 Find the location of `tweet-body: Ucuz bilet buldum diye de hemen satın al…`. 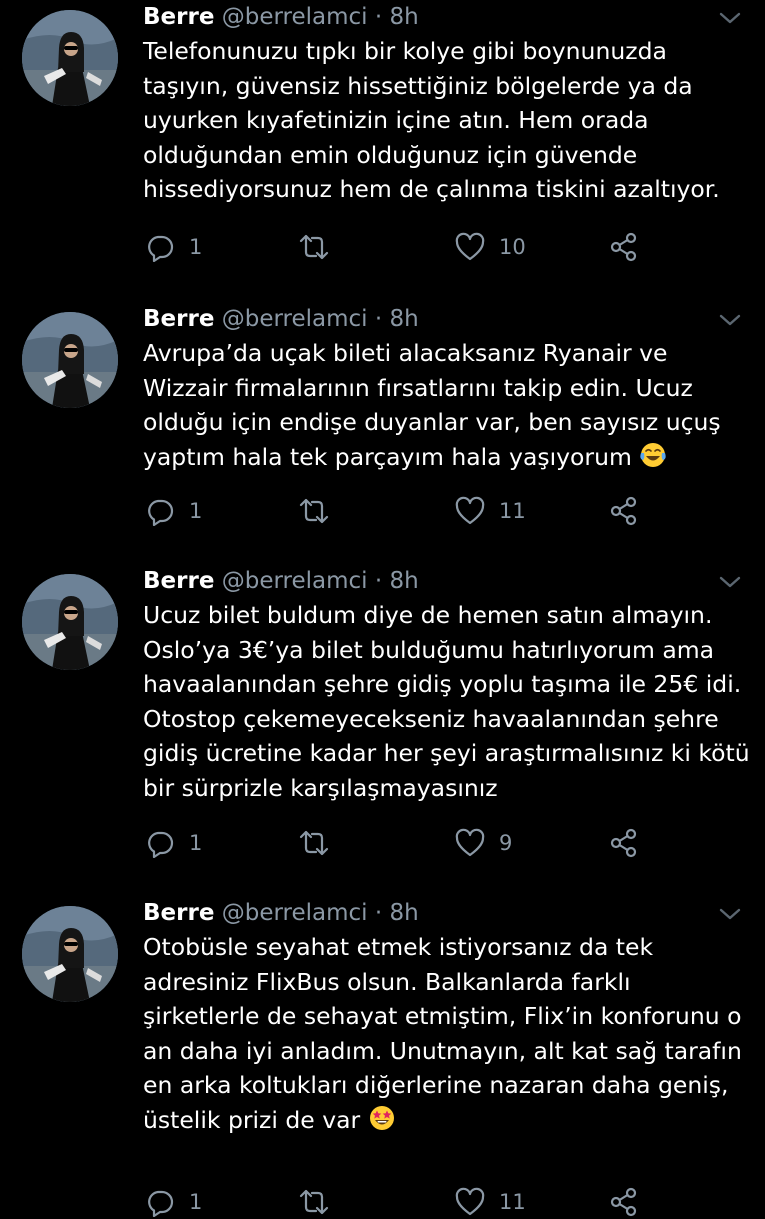

tweet-body: Ucuz bilet buldum diye de hemen satın al… is located at coordinates (446, 701).